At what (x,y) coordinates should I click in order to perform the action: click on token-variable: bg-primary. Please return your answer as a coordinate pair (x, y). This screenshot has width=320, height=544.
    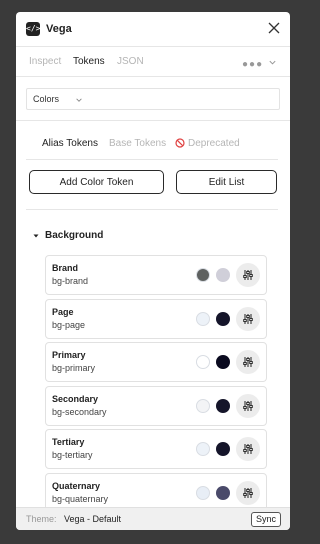
    Looking at the image, I should click on (74, 368).